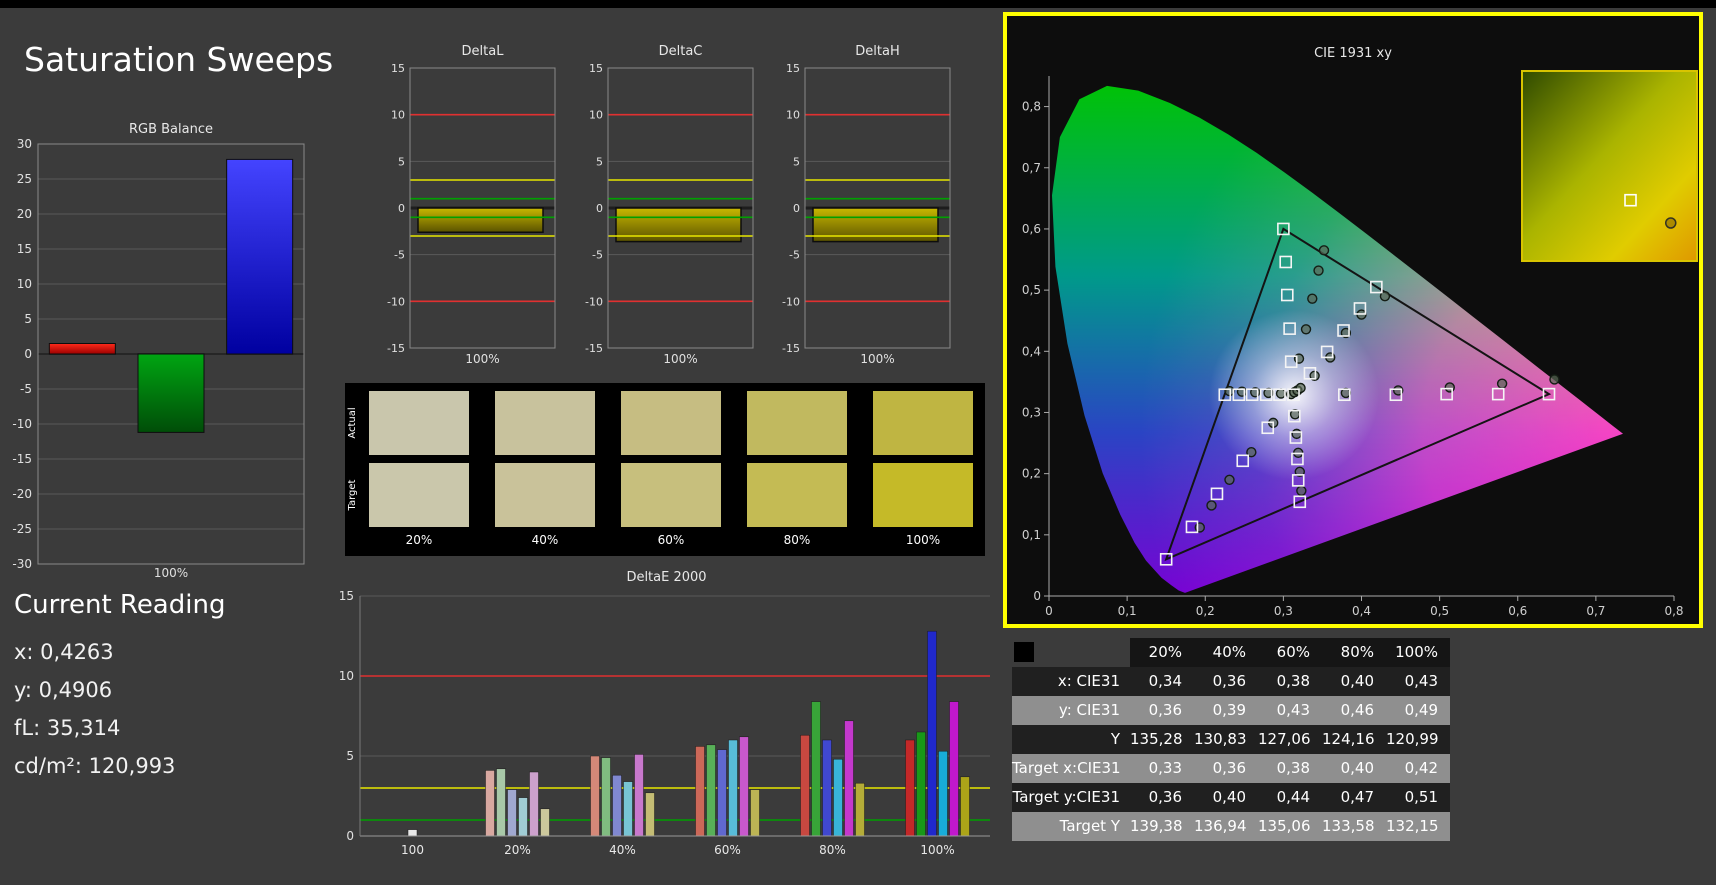 The height and width of the screenshot is (885, 1716). I want to click on rgb-balance-chart: -30 -25 -20 -15 -10 -5 0 5 10 15 20 25 30, so click(159, 355).